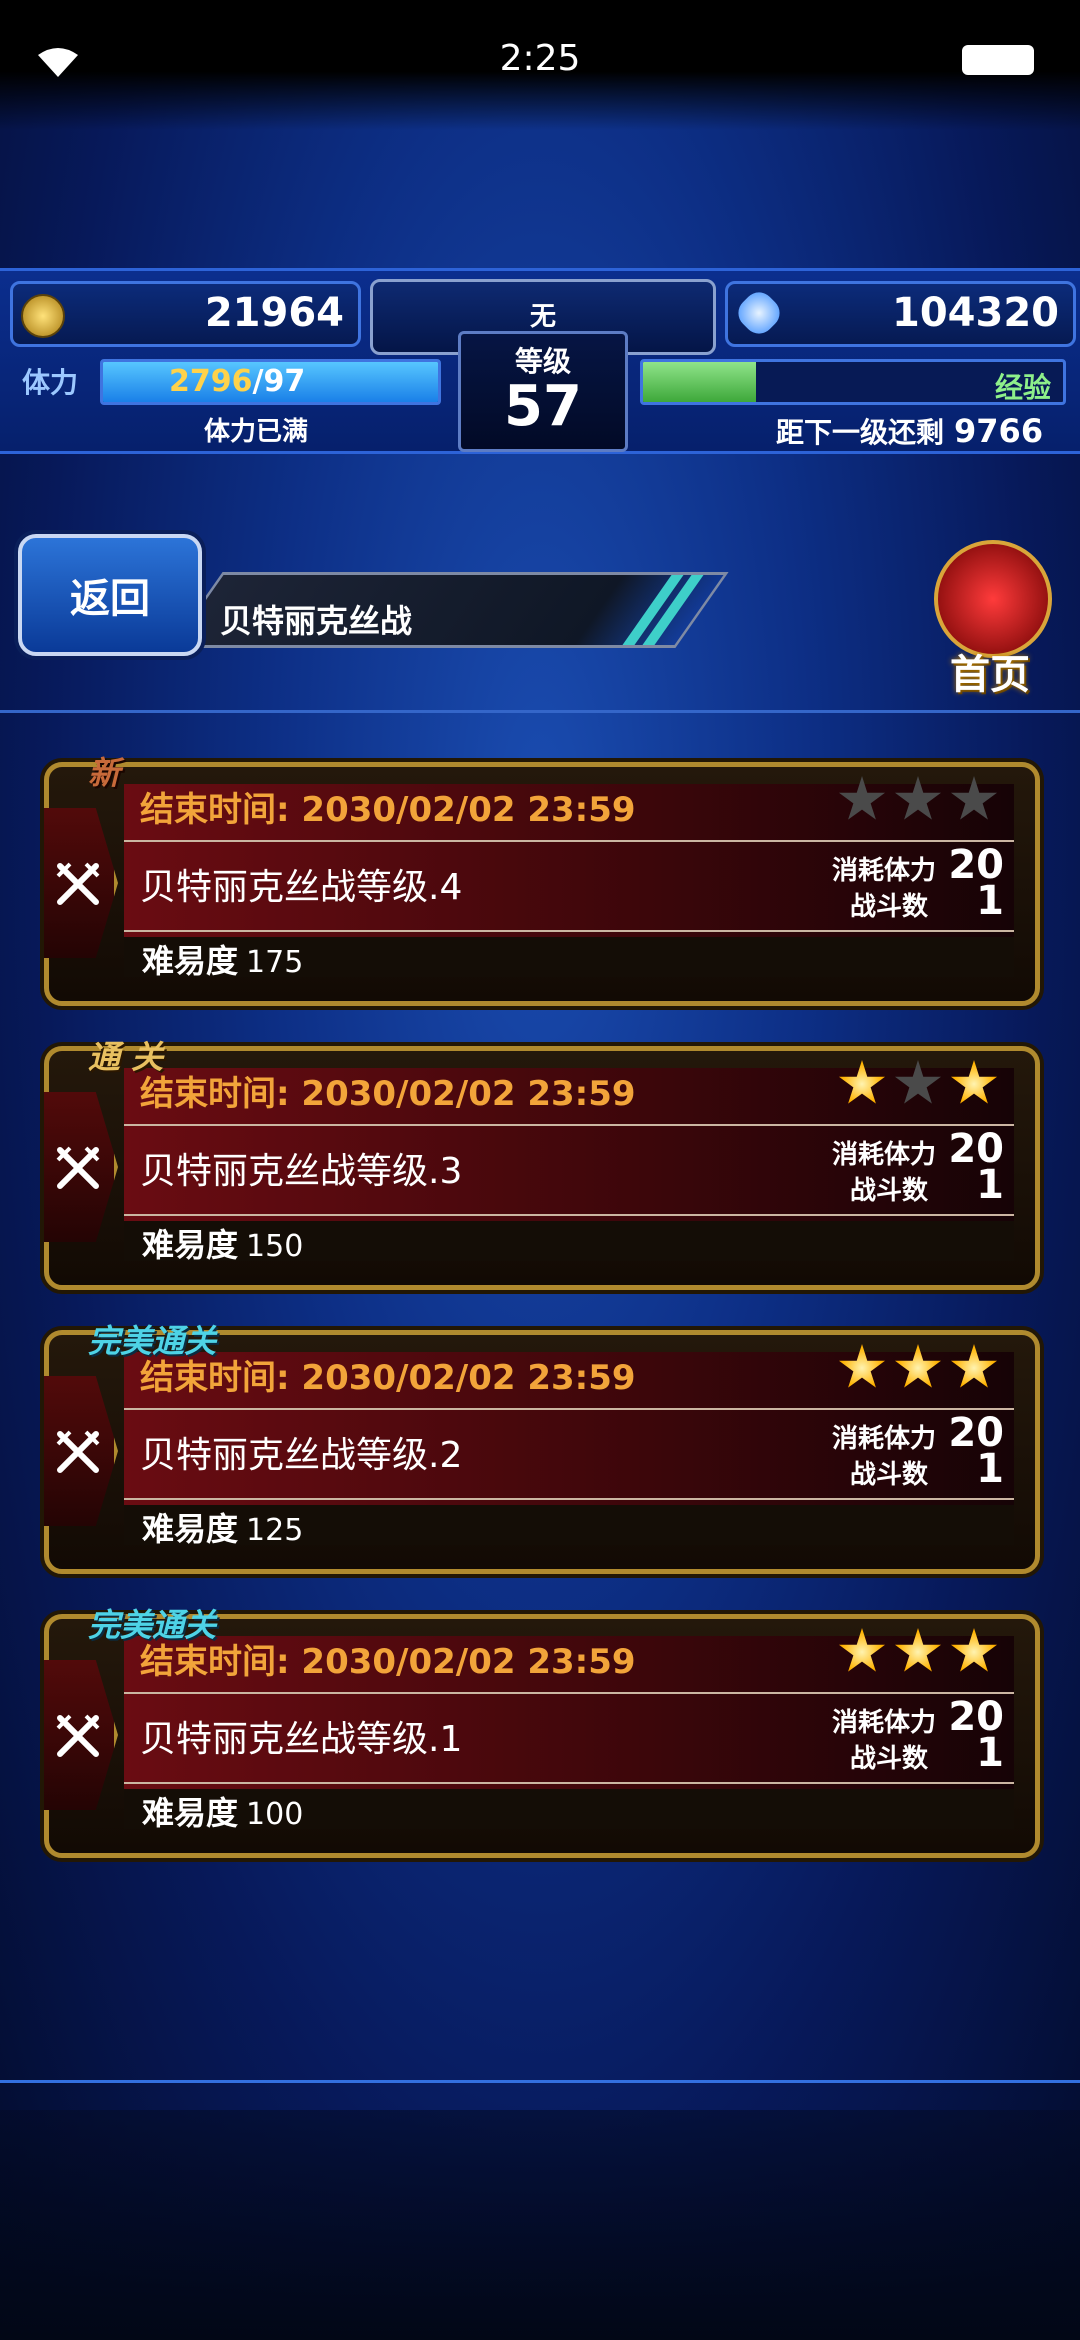 The image size is (1080, 2340). Describe the element at coordinates (275, 1530) in the screenshot. I see `difficulty-value: 125` at that location.